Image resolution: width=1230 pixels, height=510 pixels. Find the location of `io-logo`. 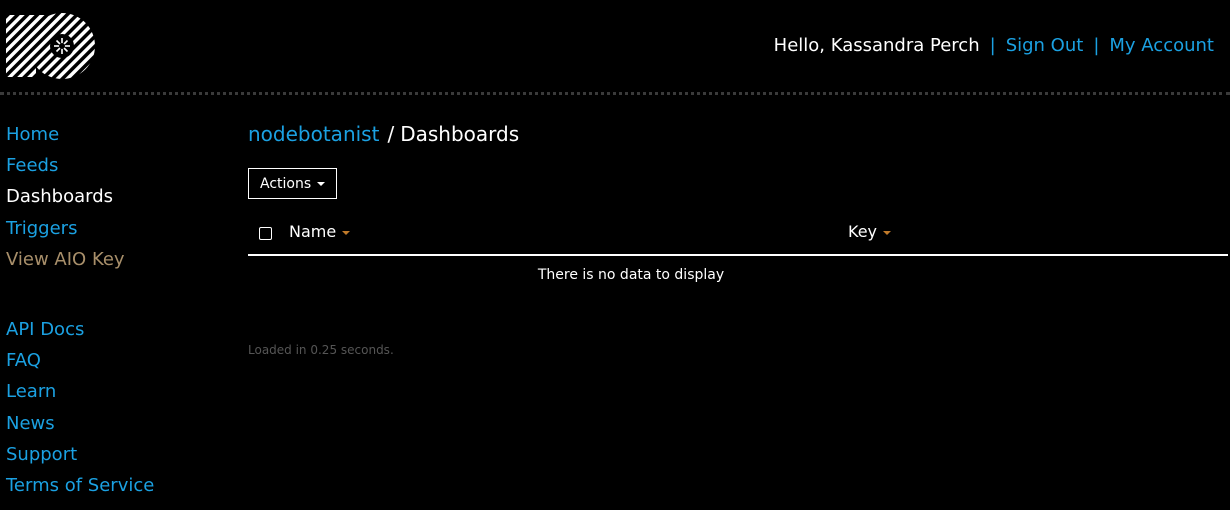

io-logo is located at coordinates (50, 45).